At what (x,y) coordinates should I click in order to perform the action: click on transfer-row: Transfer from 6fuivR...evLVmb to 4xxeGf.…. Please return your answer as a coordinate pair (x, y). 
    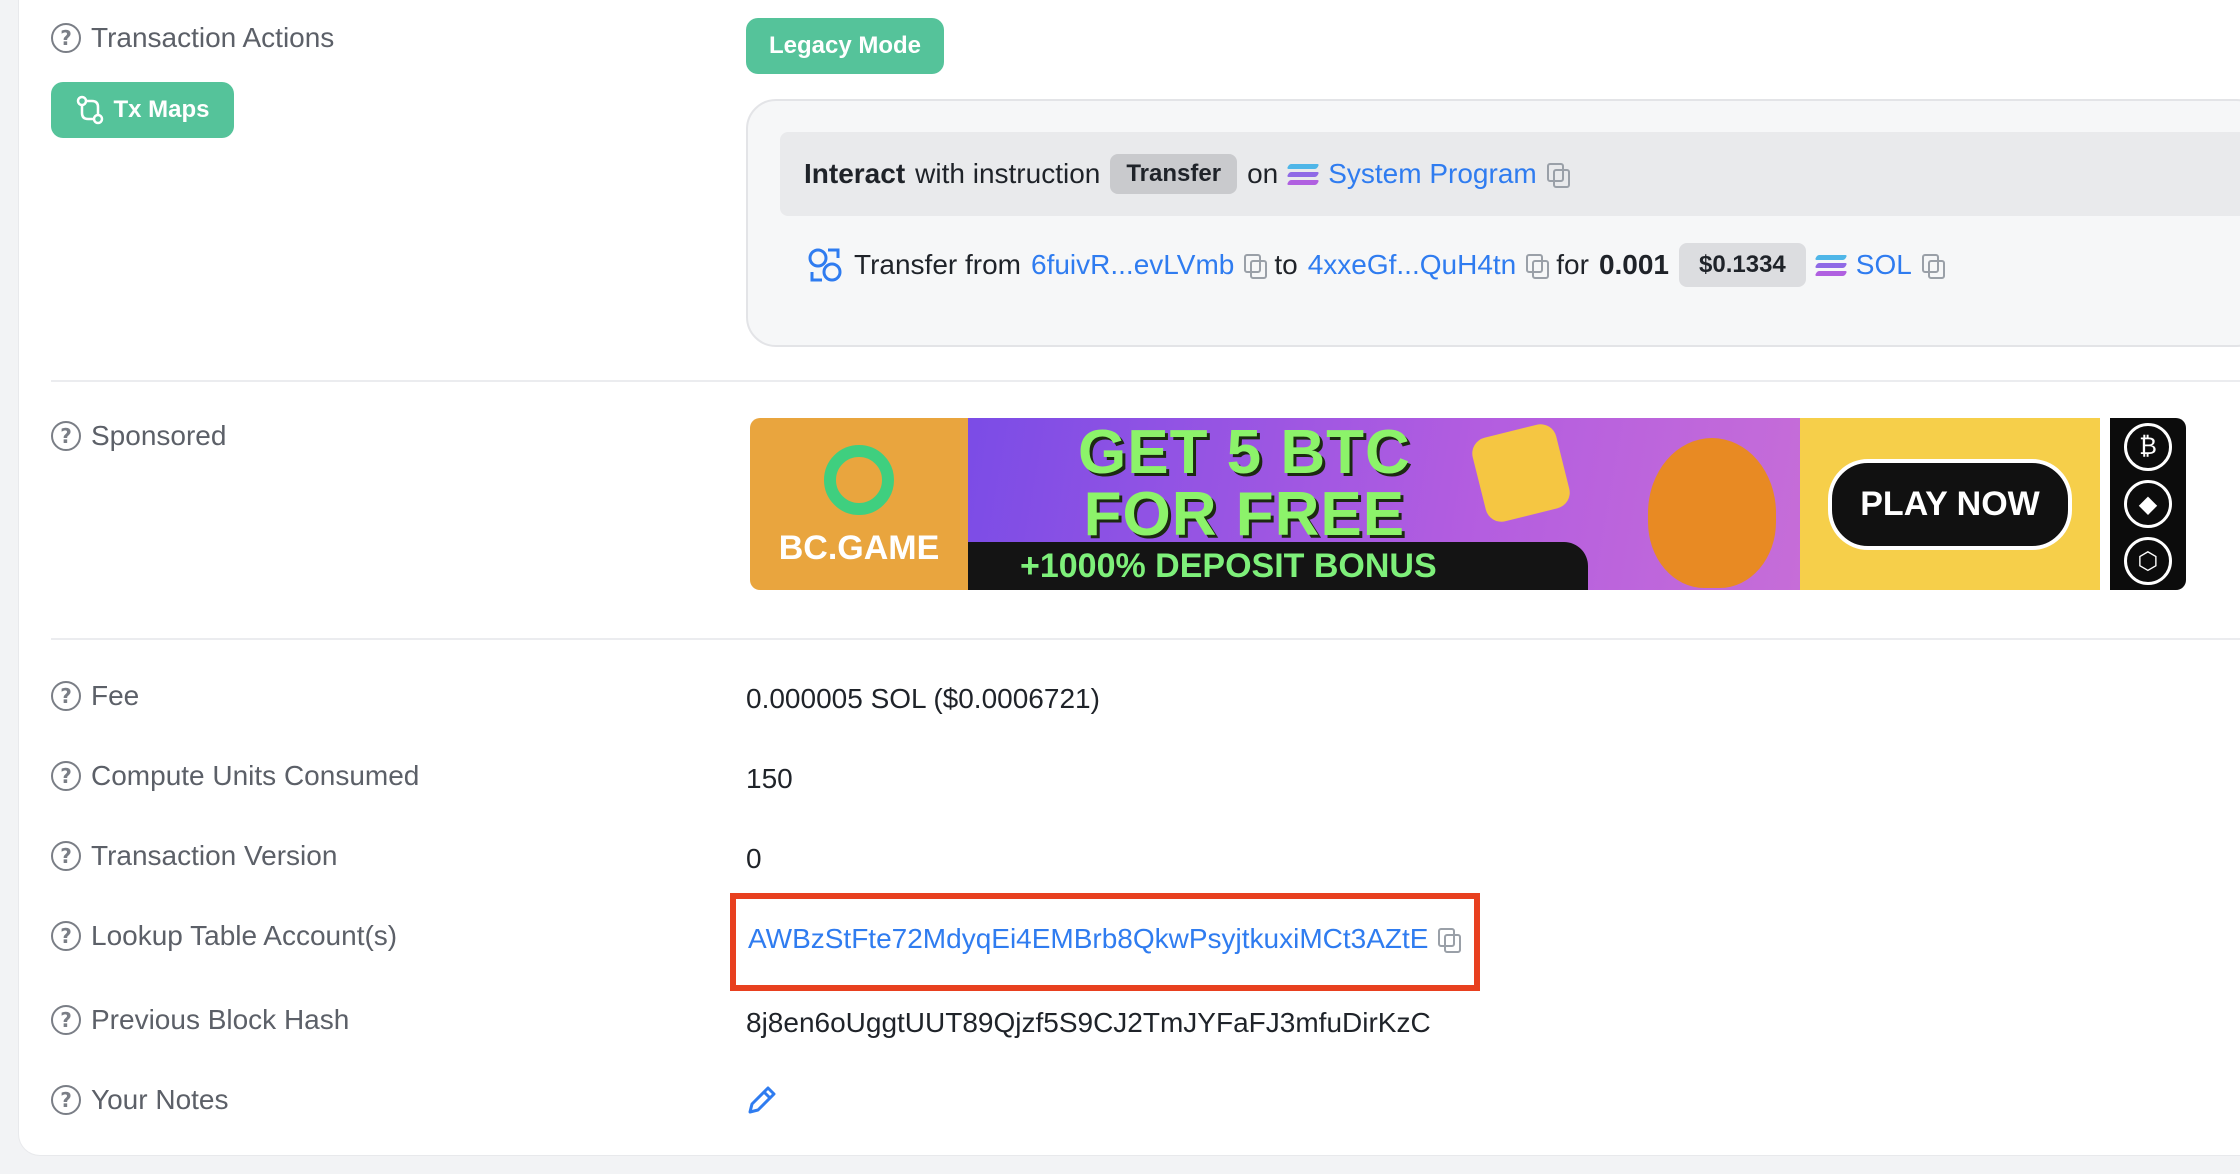
    Looking at the image, I should click on (1375, 265).